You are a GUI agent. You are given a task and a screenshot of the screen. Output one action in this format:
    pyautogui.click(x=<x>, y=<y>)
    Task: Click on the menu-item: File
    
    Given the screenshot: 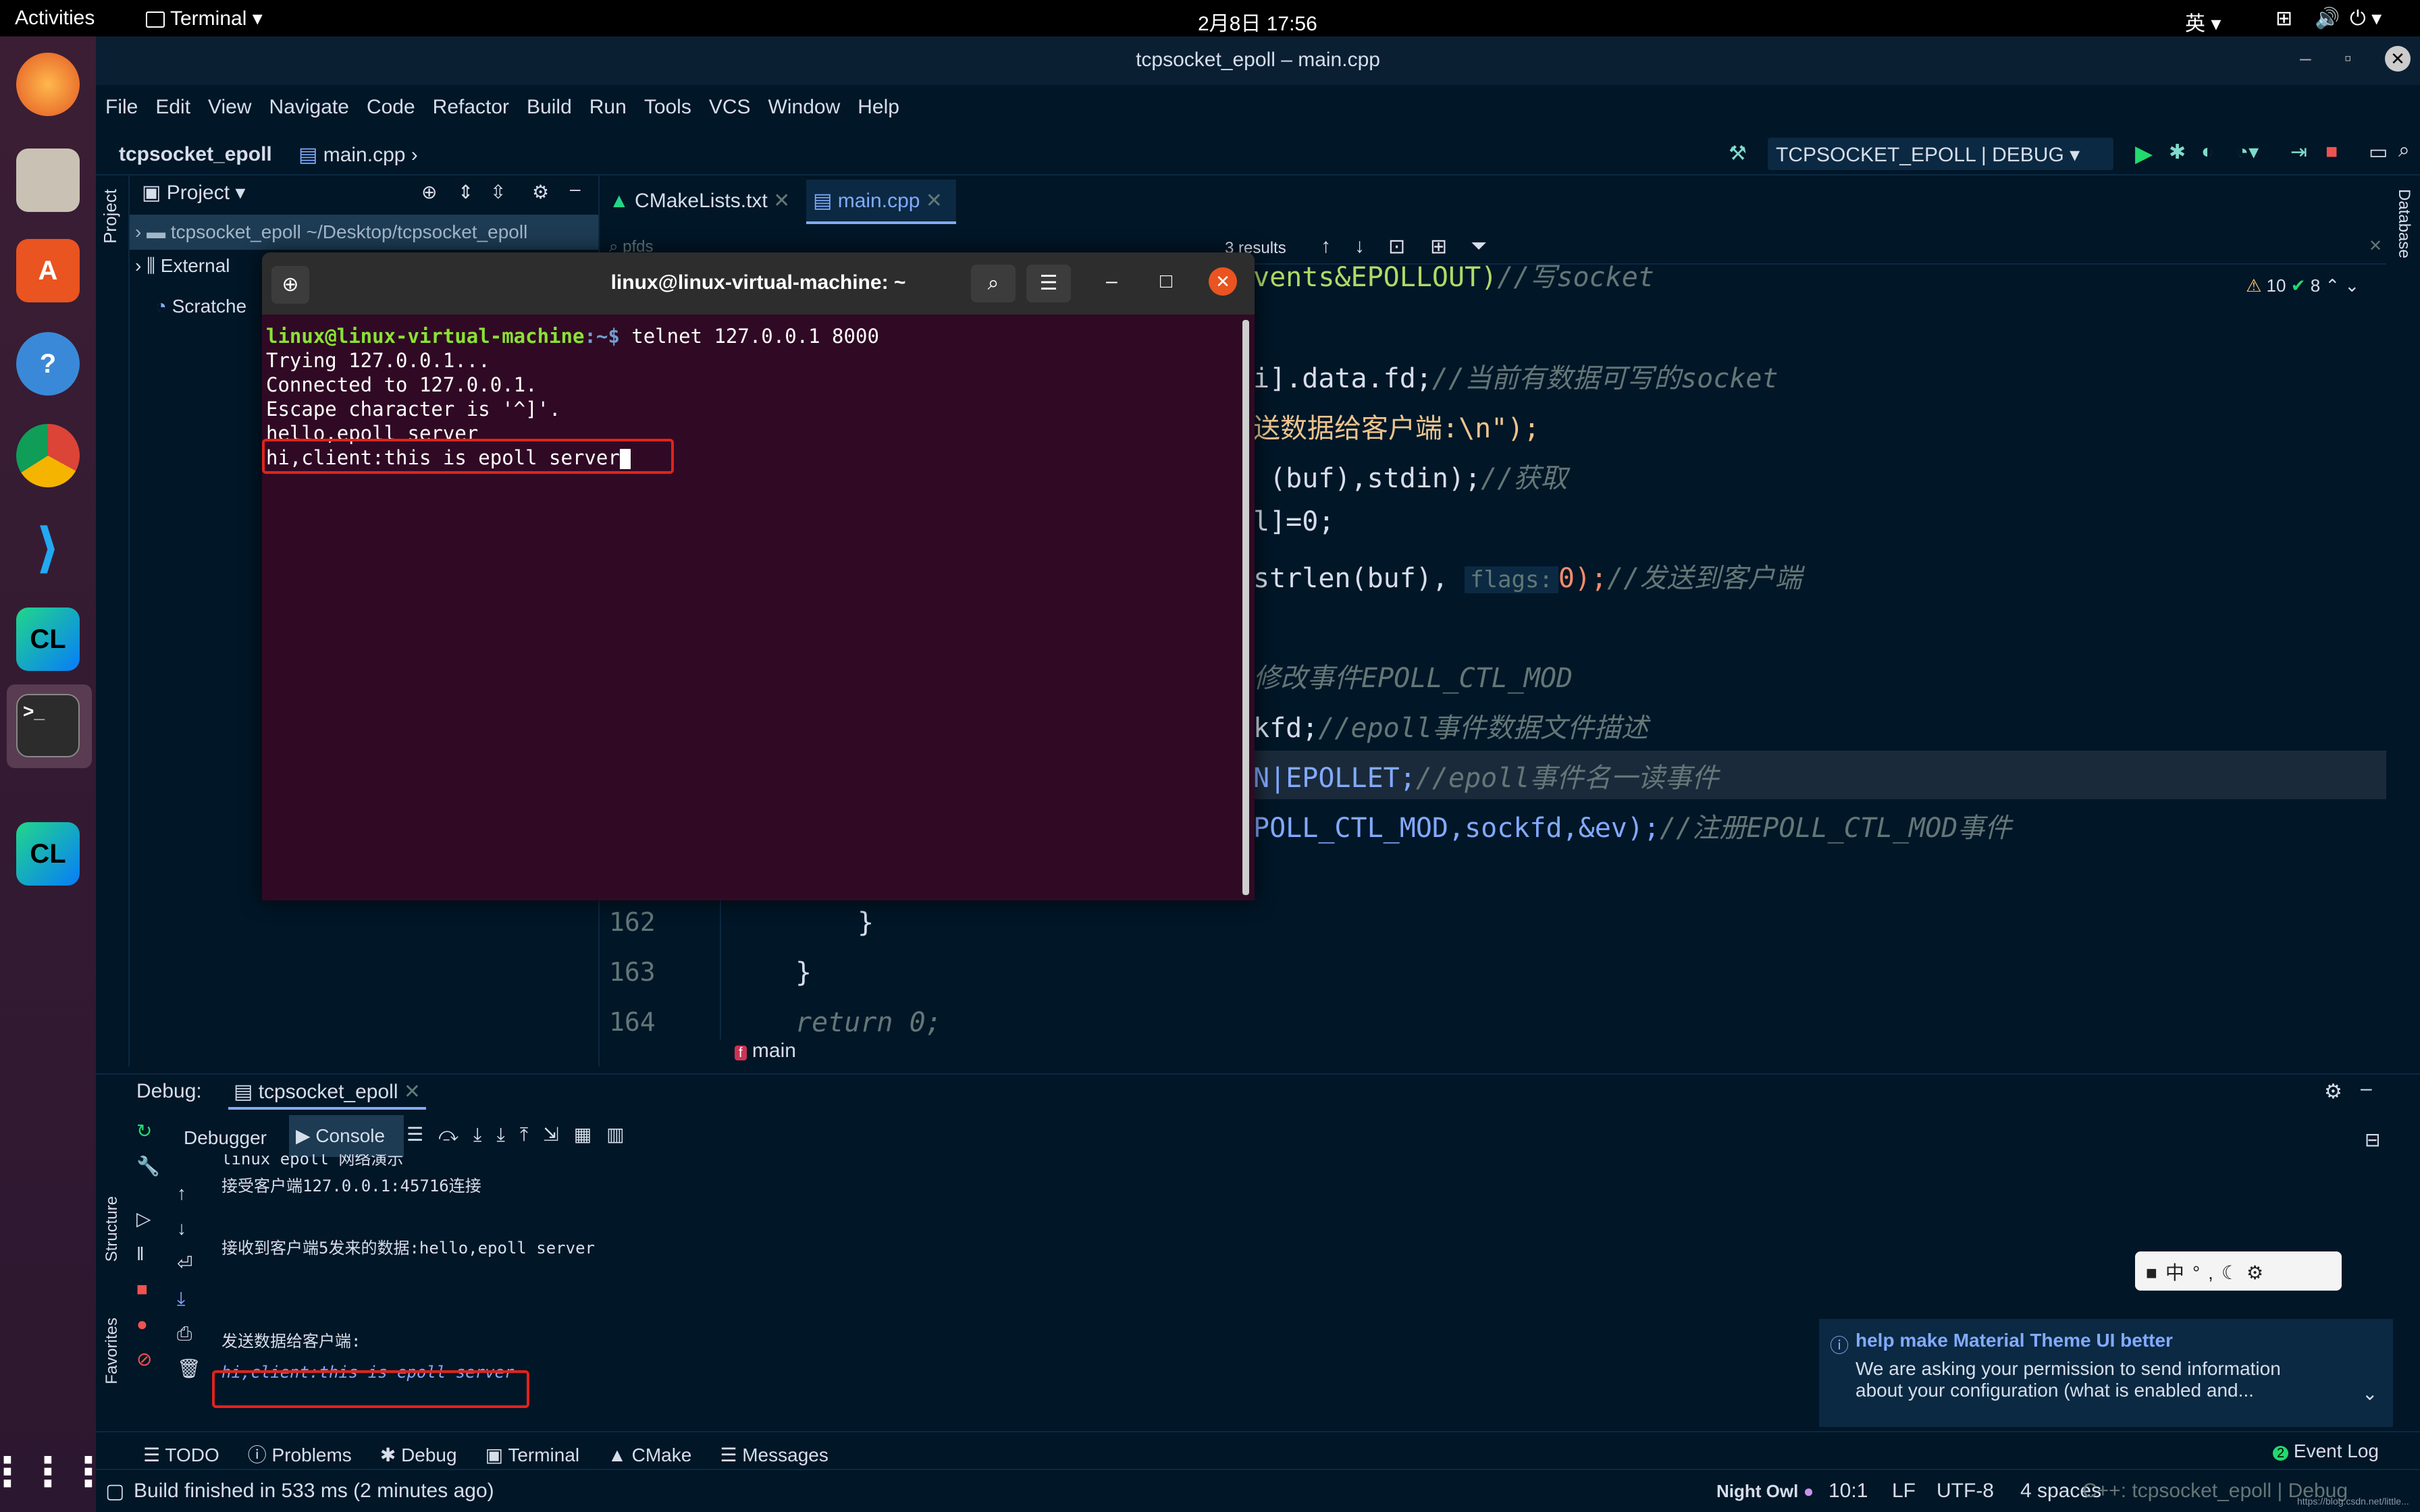 What is the action you would take?
    pyautogui.click(x=121, y=107)
    